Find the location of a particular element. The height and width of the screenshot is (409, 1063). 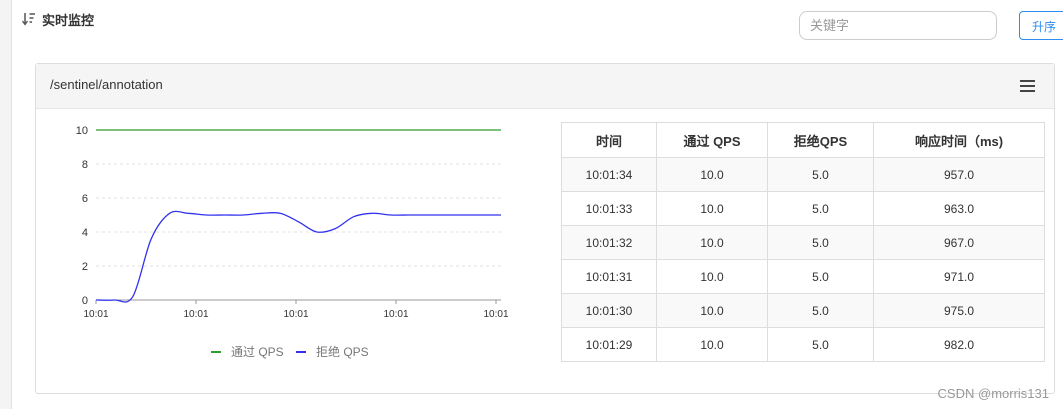

legend-label-block-qps: 拒绝 QPS is located at coordinates (342, 351).